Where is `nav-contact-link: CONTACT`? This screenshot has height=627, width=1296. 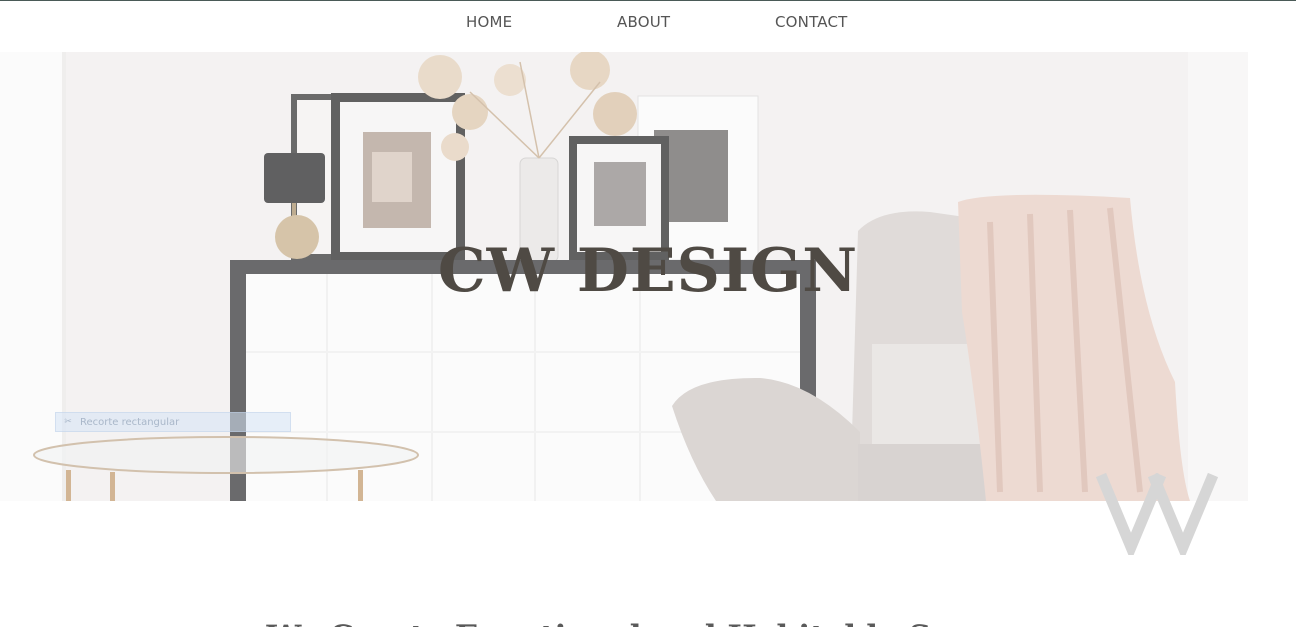
nav-contact-link: CONTACT is located at coordinates (811, 22).